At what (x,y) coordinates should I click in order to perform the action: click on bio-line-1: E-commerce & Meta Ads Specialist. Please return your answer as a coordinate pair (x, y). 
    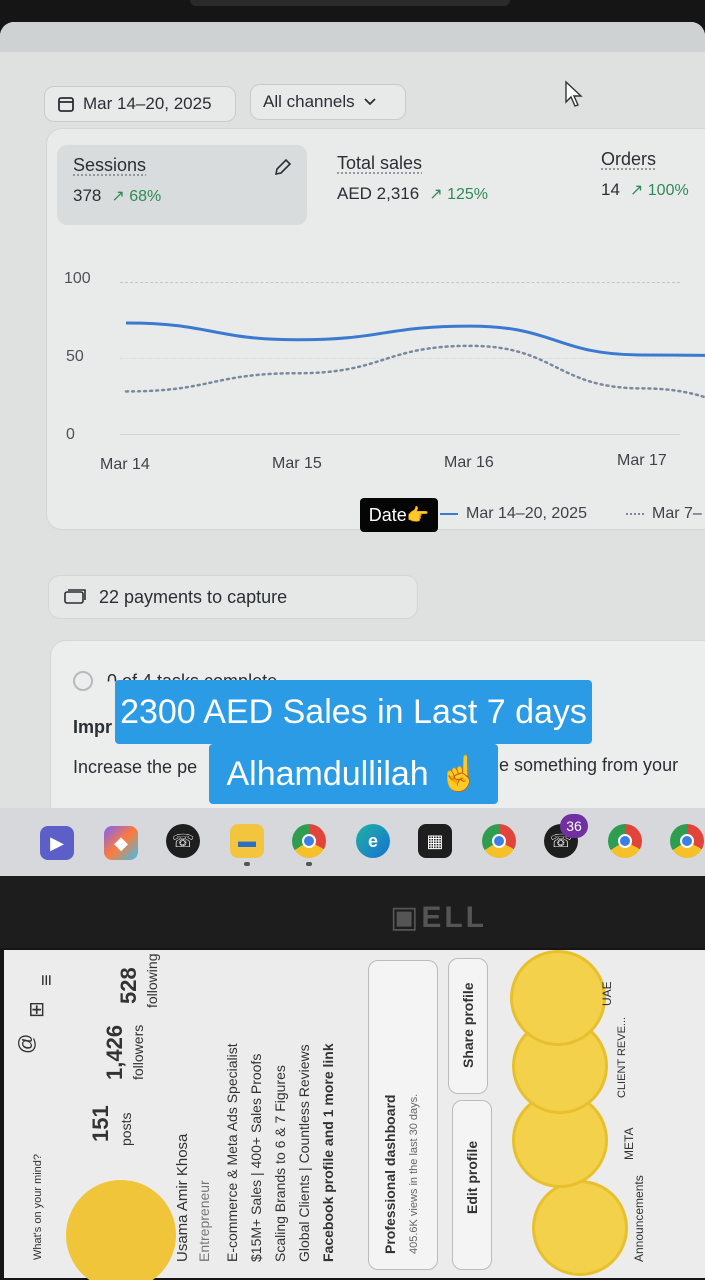
    Looking at the image, I should click on (232, 1152).